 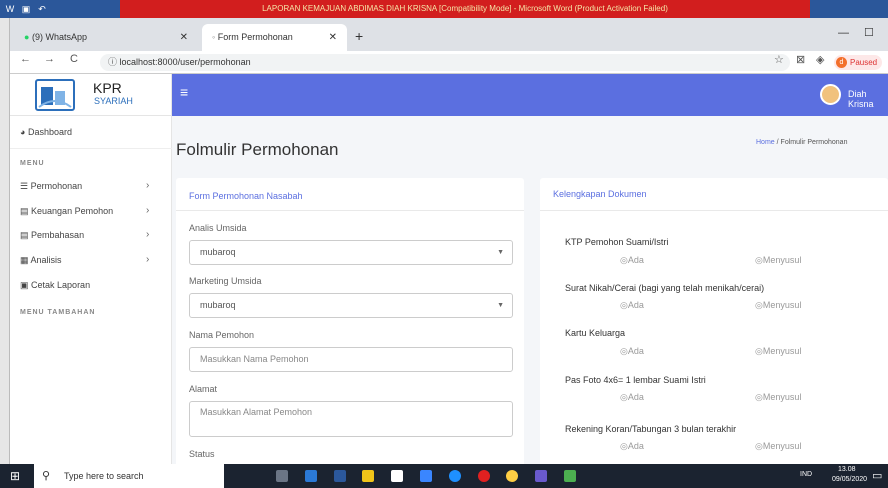 What do you see at coordinates (184, 92) in the screenshot?
I see `hamburger-menu-icon: ≡` at bounding box center [184, 92].